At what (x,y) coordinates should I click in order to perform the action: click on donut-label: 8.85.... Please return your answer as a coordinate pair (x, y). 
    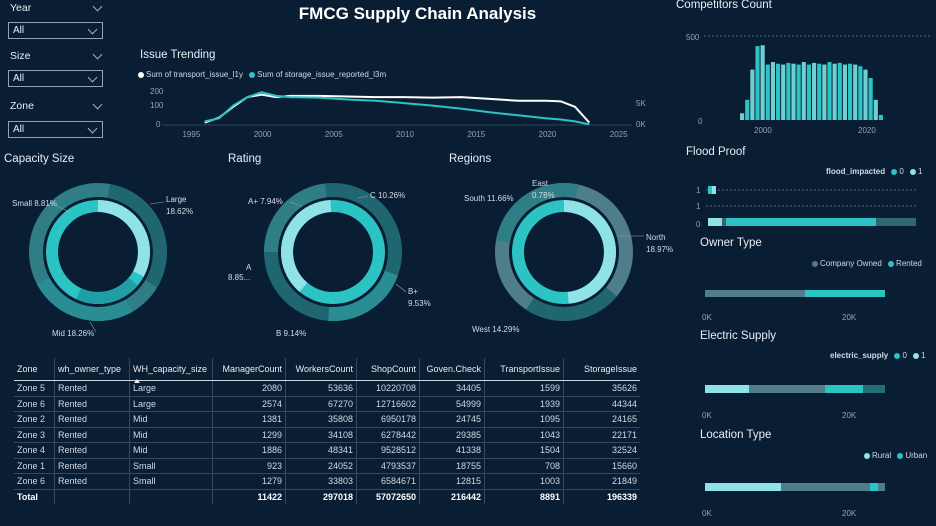
    Looking at the image, I should click on (239, 277).